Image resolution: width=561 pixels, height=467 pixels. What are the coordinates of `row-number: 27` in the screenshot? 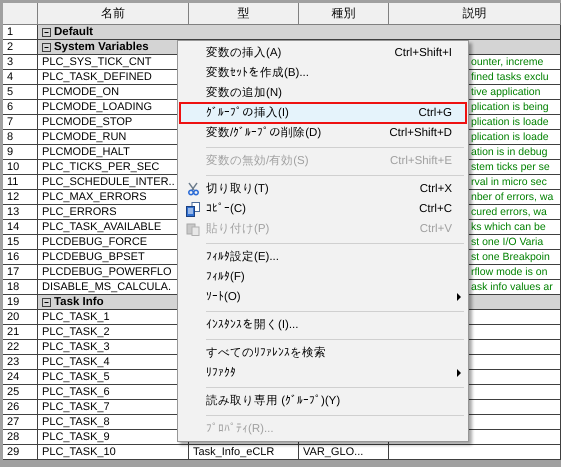 It's located at (20, 422).